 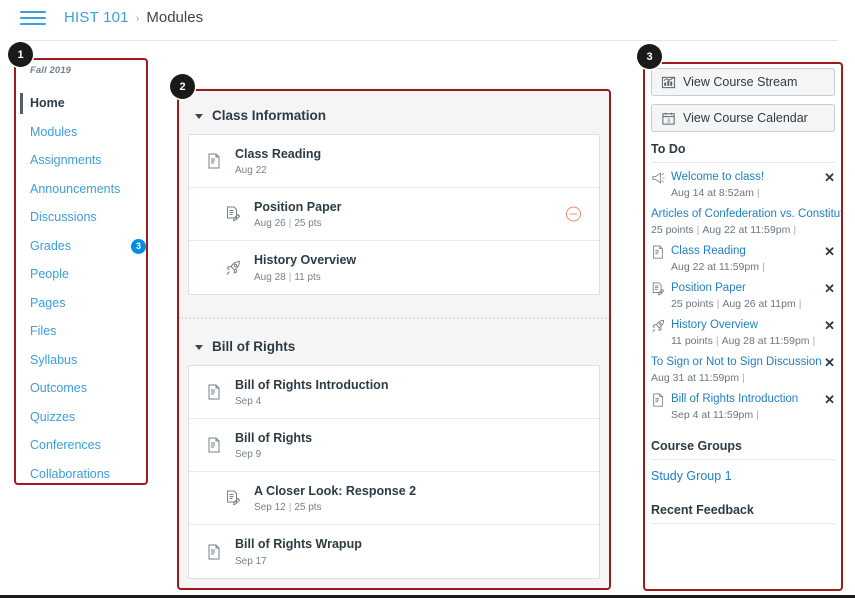 I want to click on breadcrumb-course: HIST 101, so click(x=96, y=17).